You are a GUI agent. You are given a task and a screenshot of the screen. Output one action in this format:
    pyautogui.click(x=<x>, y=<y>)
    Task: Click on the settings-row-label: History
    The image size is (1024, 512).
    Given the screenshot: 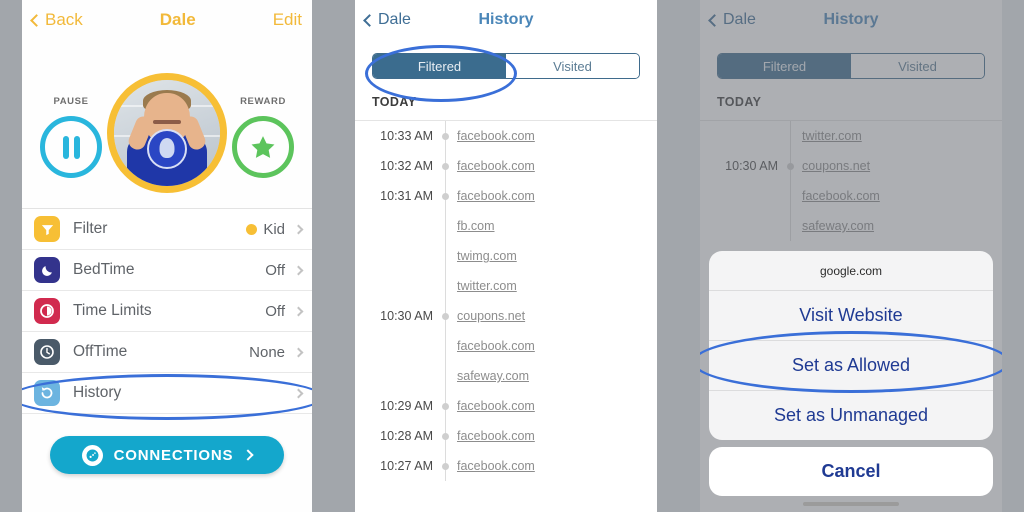 What is the action you would take?
    pyautogui.click(x=97, y=392)
    